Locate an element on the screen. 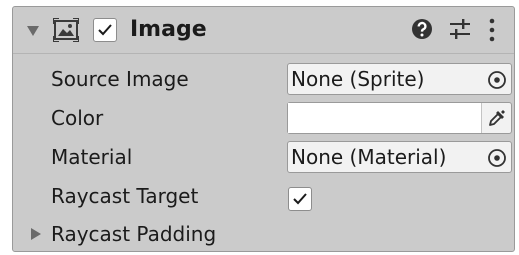 The height and width of the screenshot is (255, 519). raycast-target-checkbox is located at coordinates (300, 199).